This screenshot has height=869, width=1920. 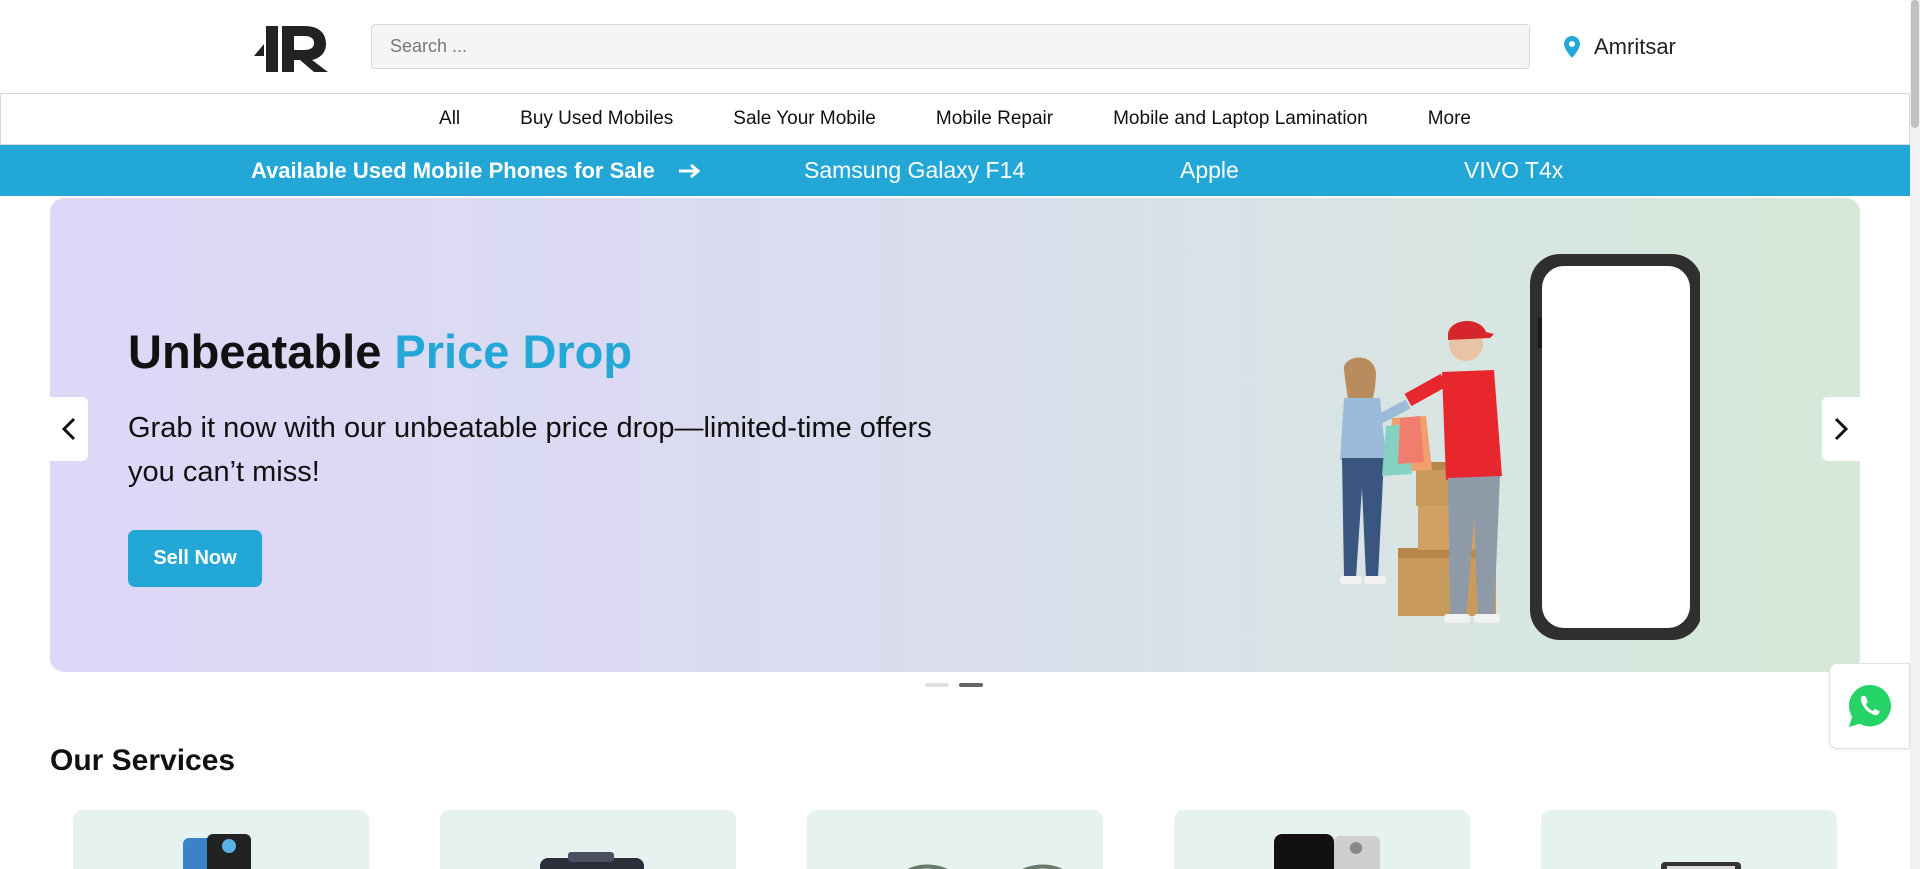 I want to click on nav-item-more: More, so click(x=1449, y=119).